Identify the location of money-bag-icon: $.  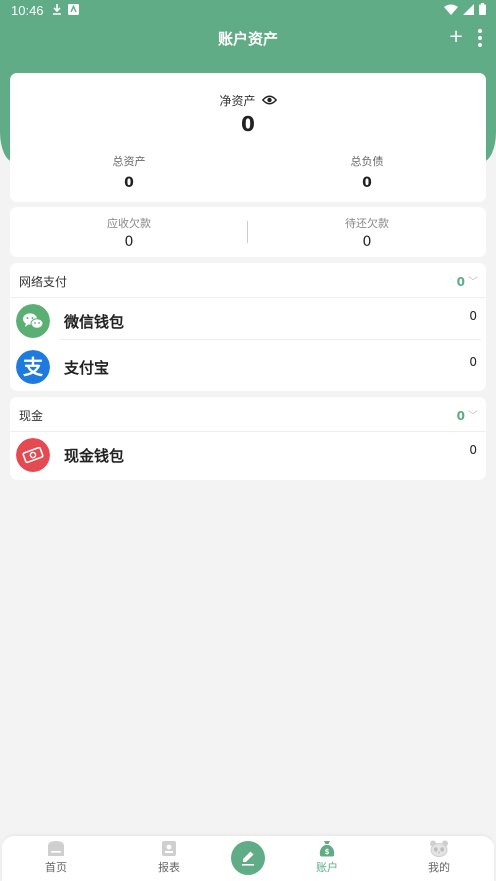
(327, 849).